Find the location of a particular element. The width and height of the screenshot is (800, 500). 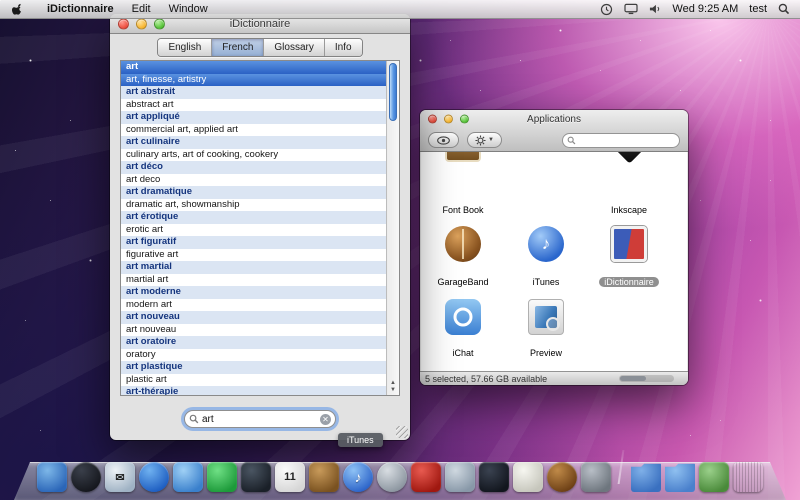

dock-downloads-stack-icon is located at coordinates (714, 477).